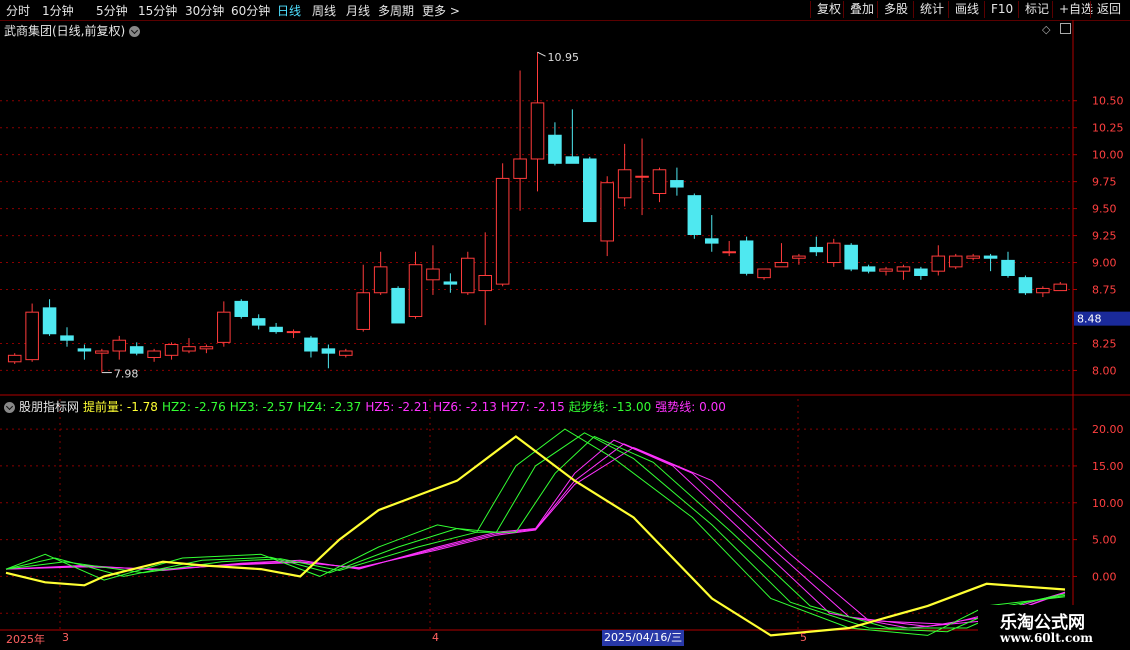 This screenshot has height=650, width=1130. What do you see at coordinates (1046, 638) in the screenshot?
I see `watermark-url: www.60lt.com` at bounding box center [1046, 638].